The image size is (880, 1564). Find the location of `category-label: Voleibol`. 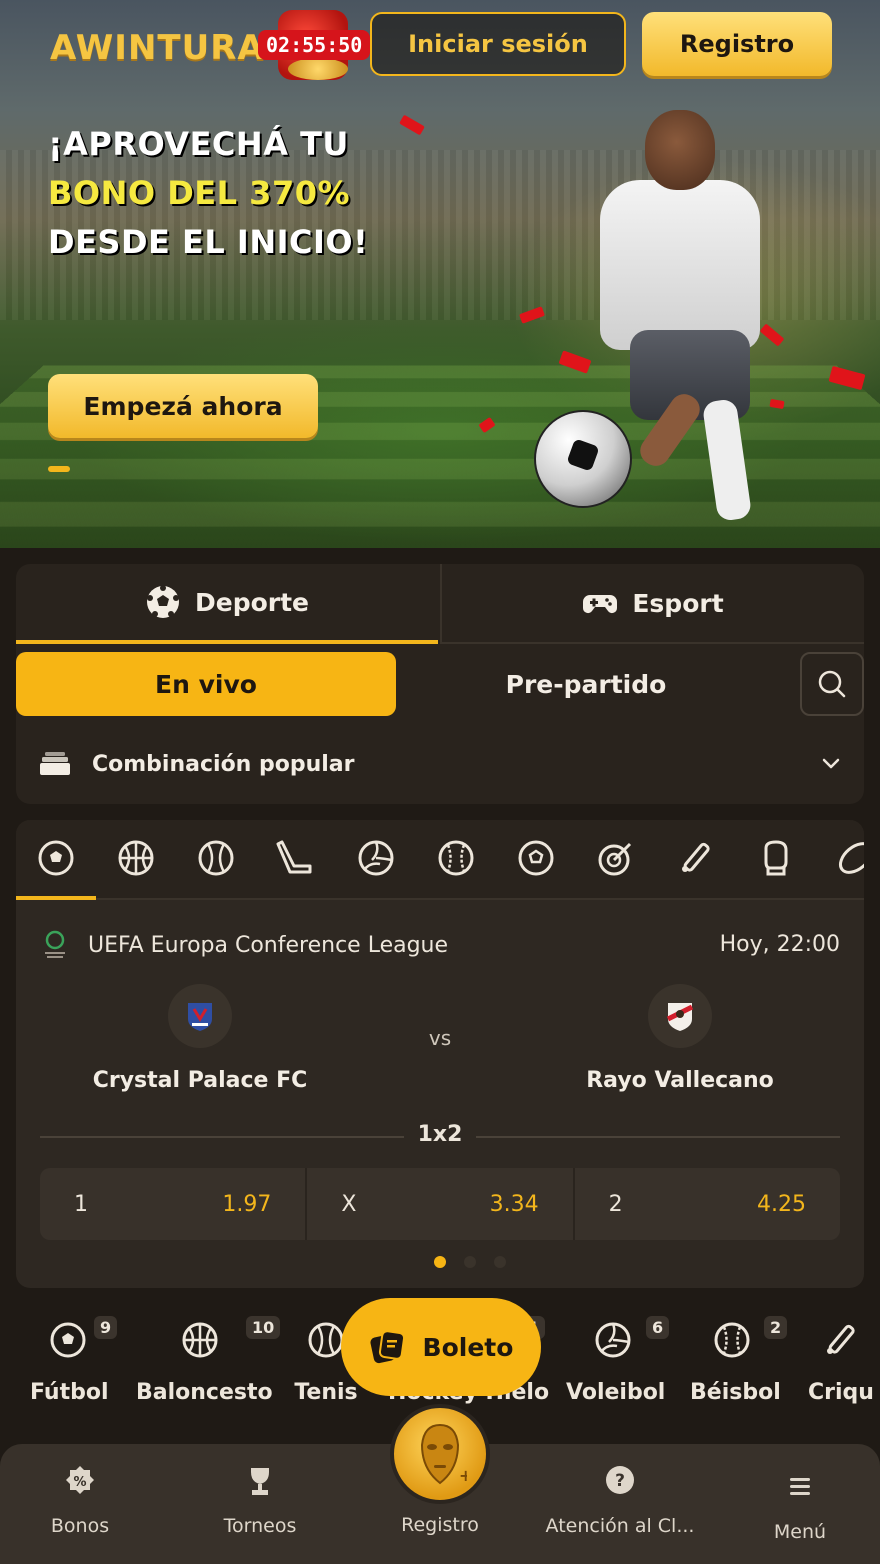

category-label: Voleibol is located at coordinates (616, 1392).